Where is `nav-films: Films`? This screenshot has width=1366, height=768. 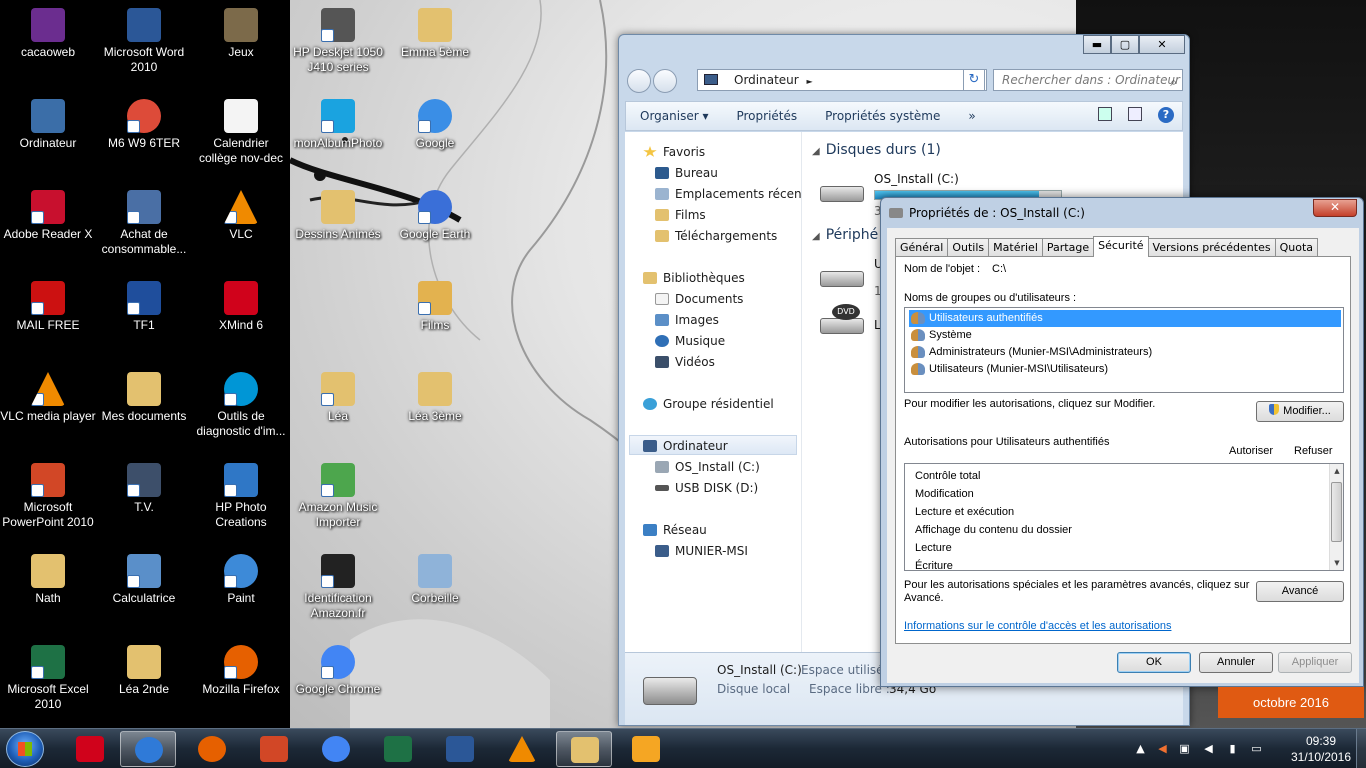
nav-films: Films is located at coordinates (680, 215).